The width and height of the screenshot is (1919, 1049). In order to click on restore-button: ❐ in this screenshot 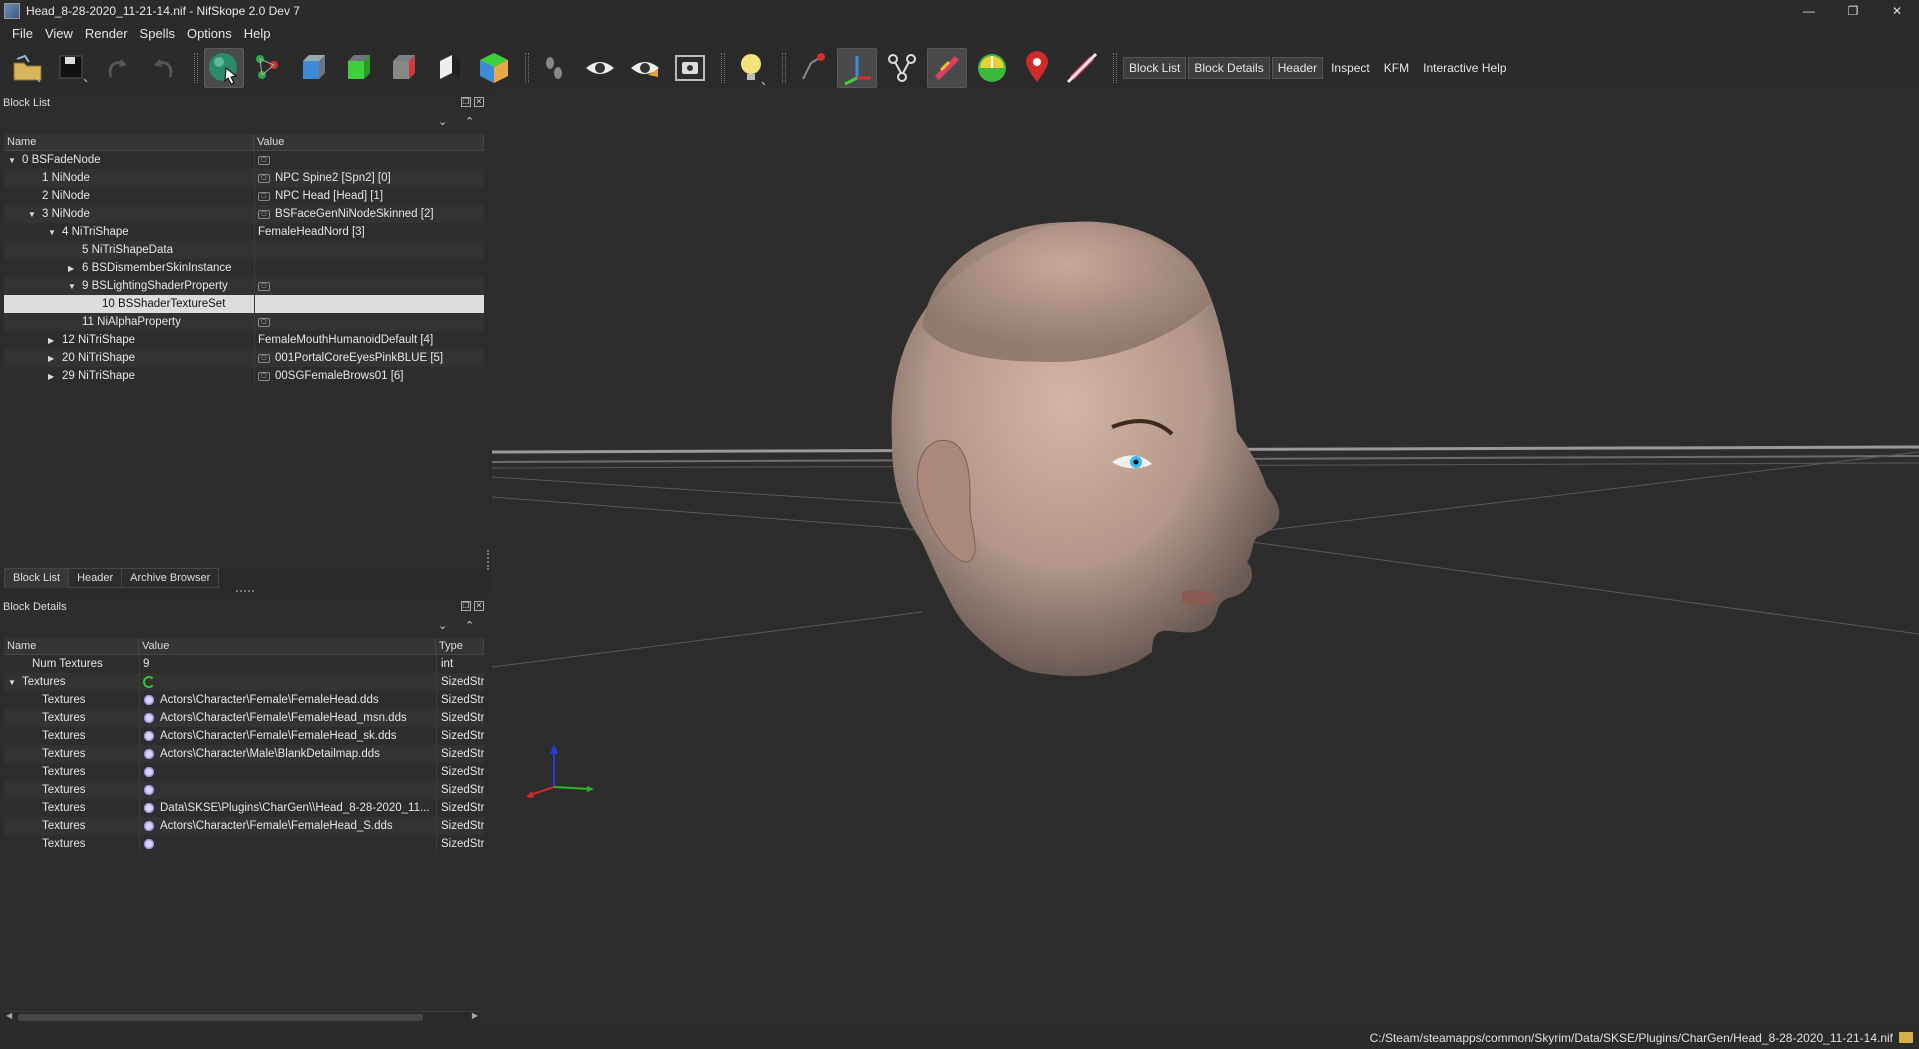, I will do `click(1853, 11)`.